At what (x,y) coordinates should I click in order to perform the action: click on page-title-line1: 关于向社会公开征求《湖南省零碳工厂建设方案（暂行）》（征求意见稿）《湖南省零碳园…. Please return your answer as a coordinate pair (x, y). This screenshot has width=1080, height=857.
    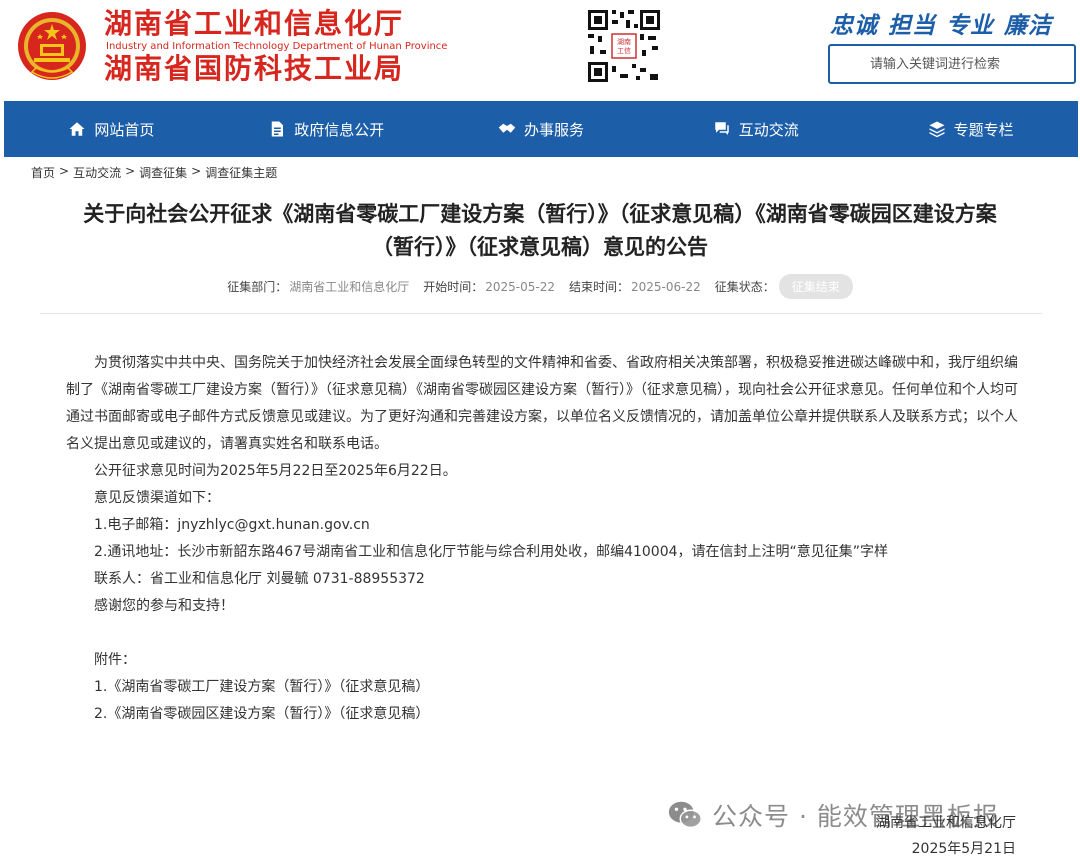
    Looking at the image, I should click on (540, 214).